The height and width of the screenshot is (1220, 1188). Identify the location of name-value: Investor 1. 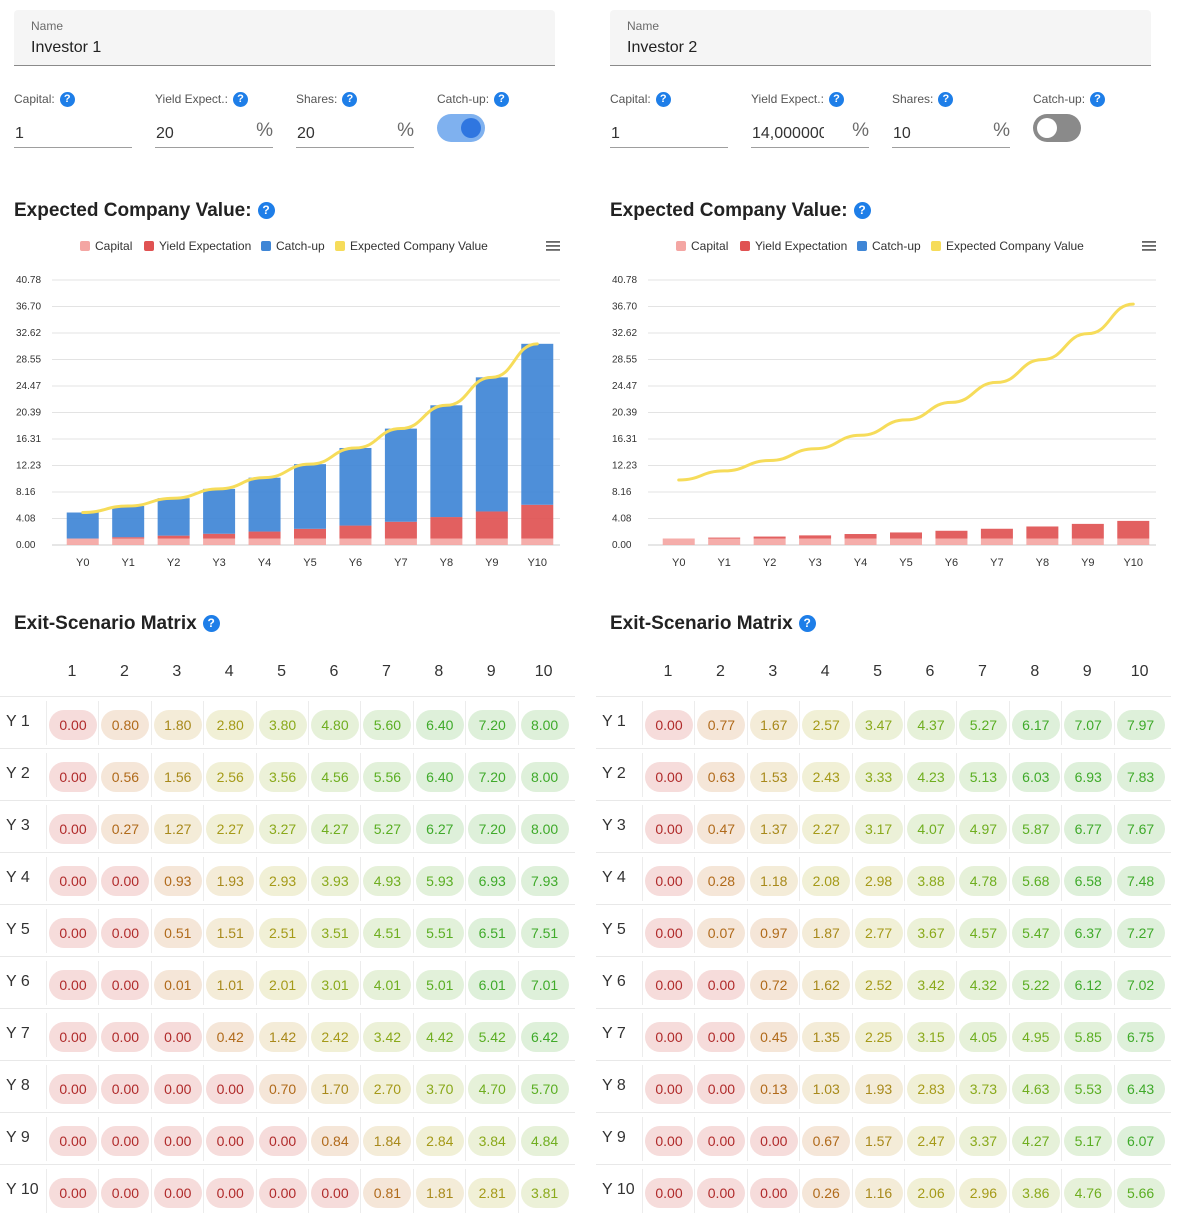
(66, 48).